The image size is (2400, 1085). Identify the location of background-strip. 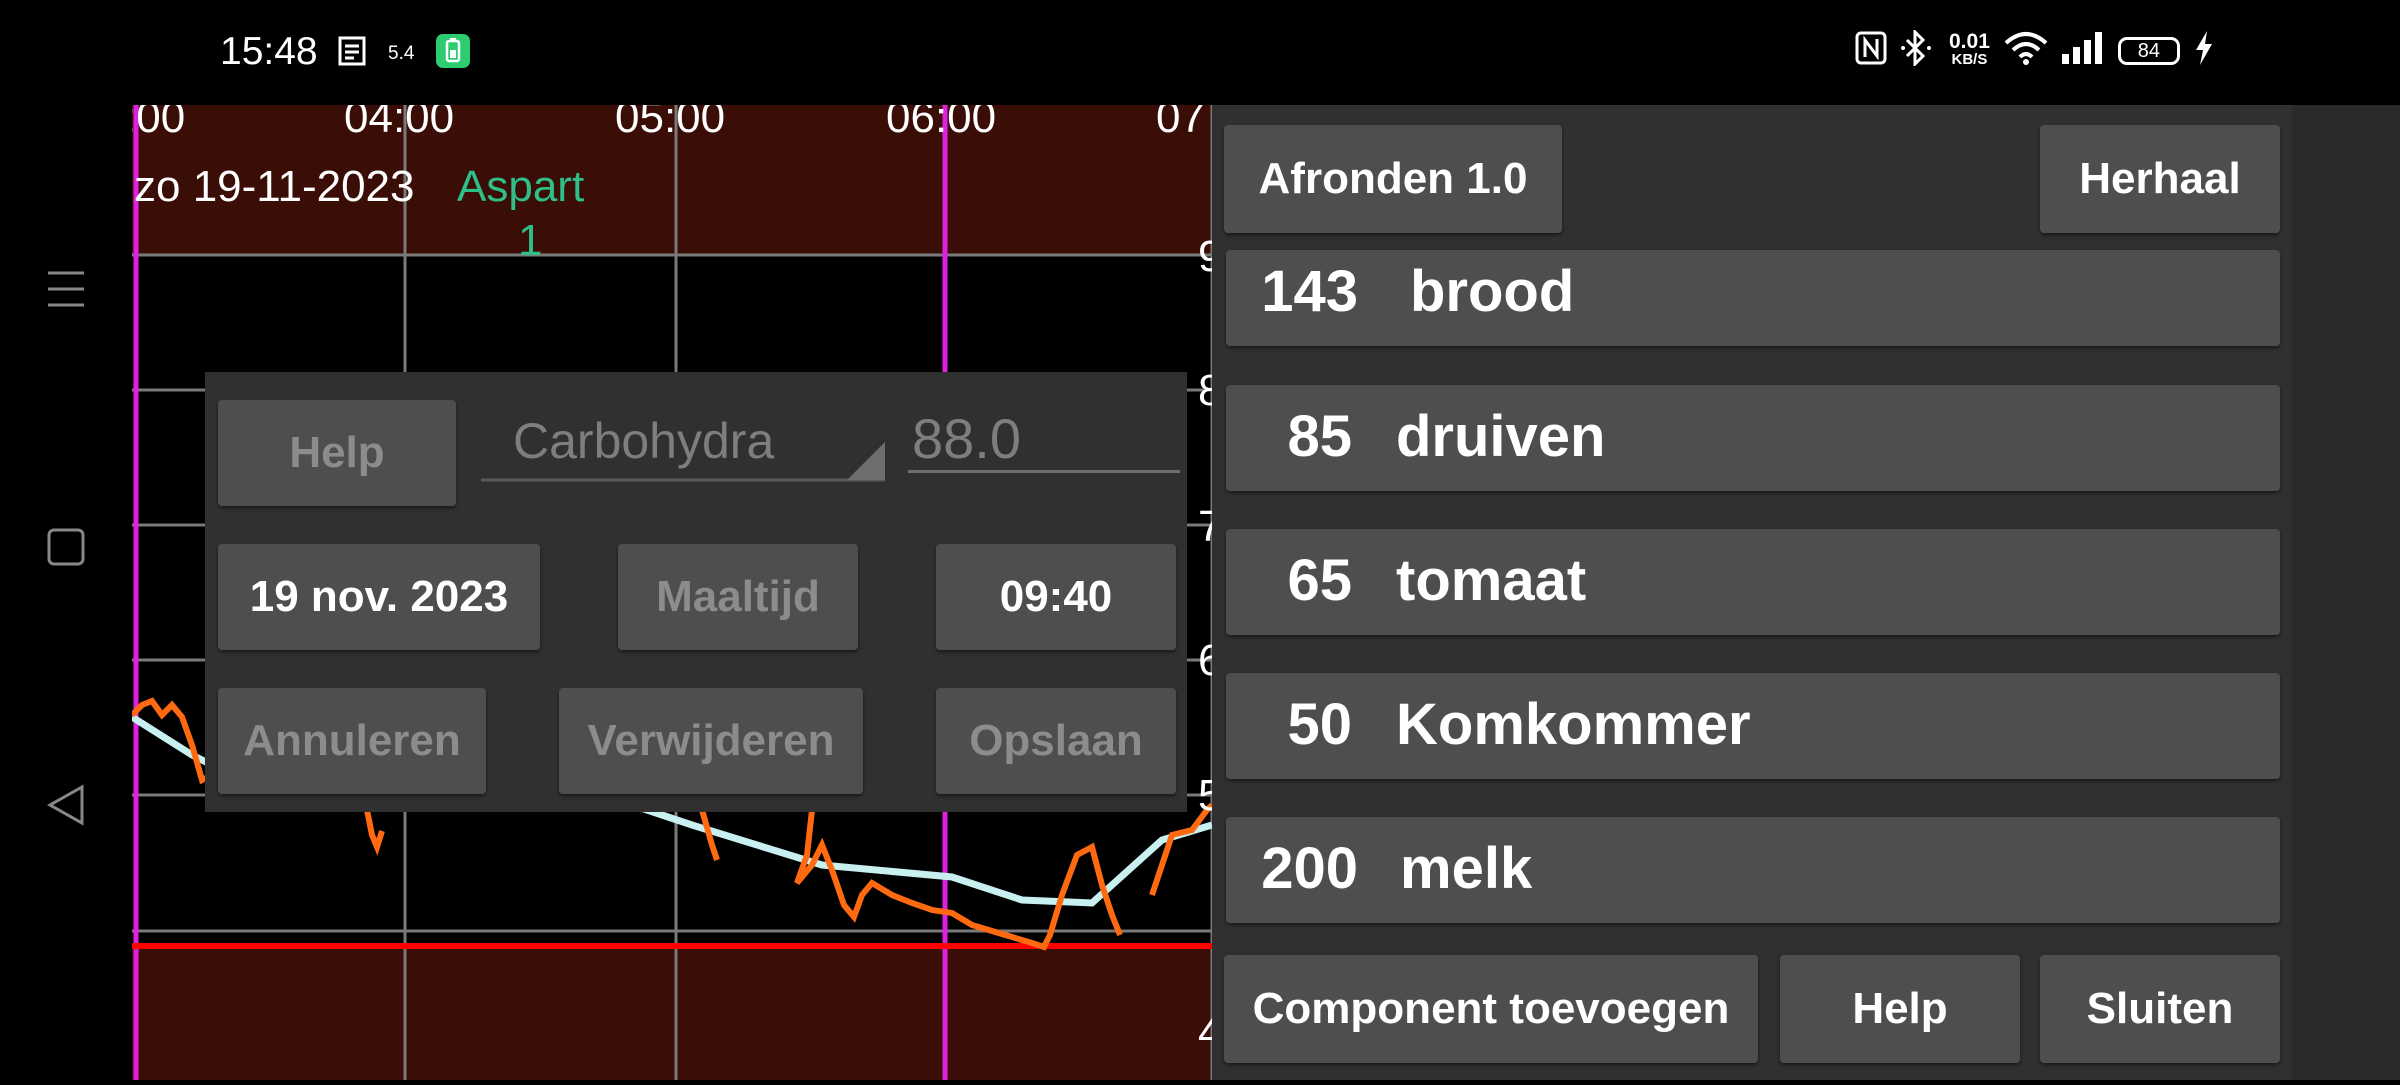
(2346, 592).